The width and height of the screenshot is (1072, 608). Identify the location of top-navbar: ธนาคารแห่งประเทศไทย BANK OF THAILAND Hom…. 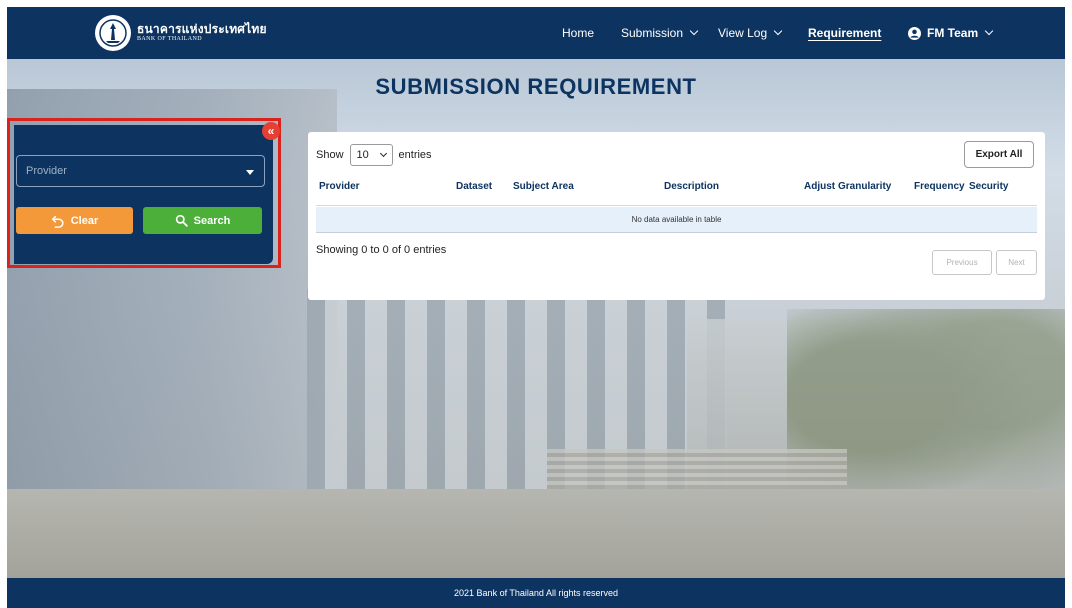
(536, 33).